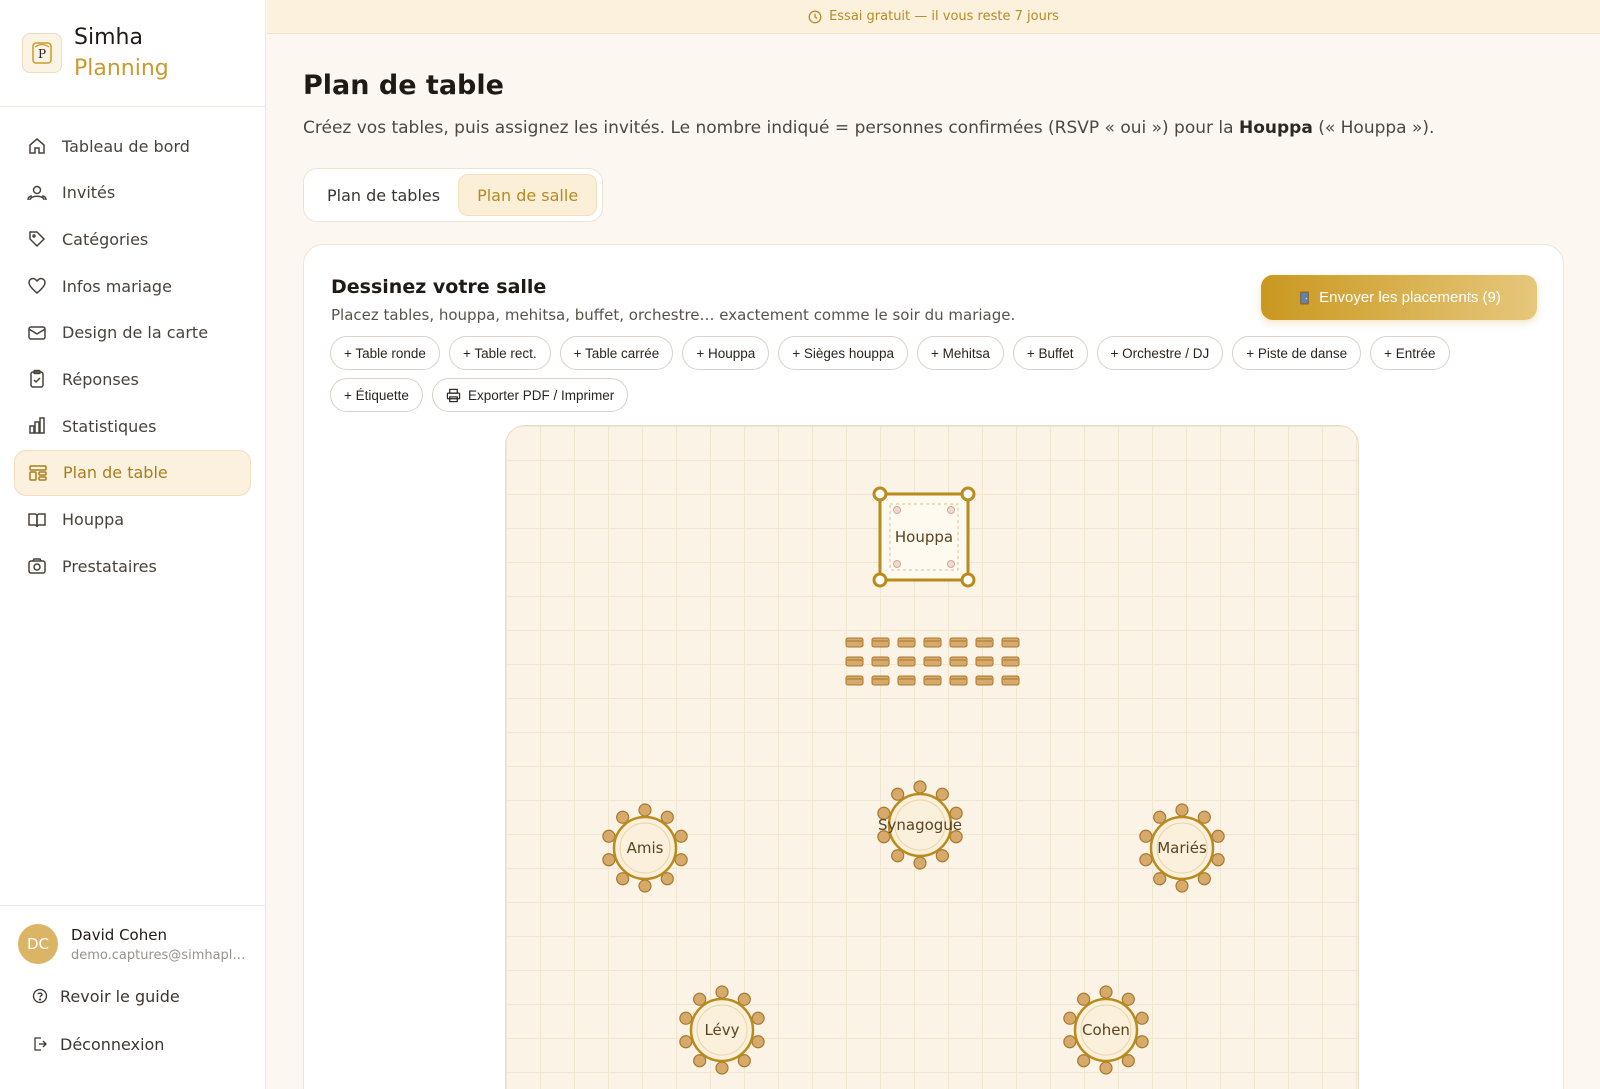 The height and width of the screenshot is (1089, 1600). I want to click on logout-icon, so click(41, 1044).